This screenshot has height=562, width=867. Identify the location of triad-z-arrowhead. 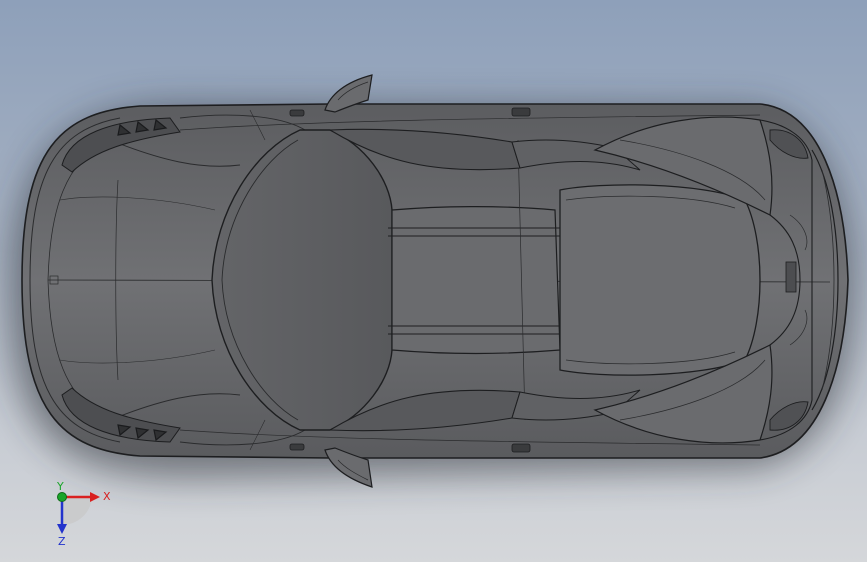
(62, 529).